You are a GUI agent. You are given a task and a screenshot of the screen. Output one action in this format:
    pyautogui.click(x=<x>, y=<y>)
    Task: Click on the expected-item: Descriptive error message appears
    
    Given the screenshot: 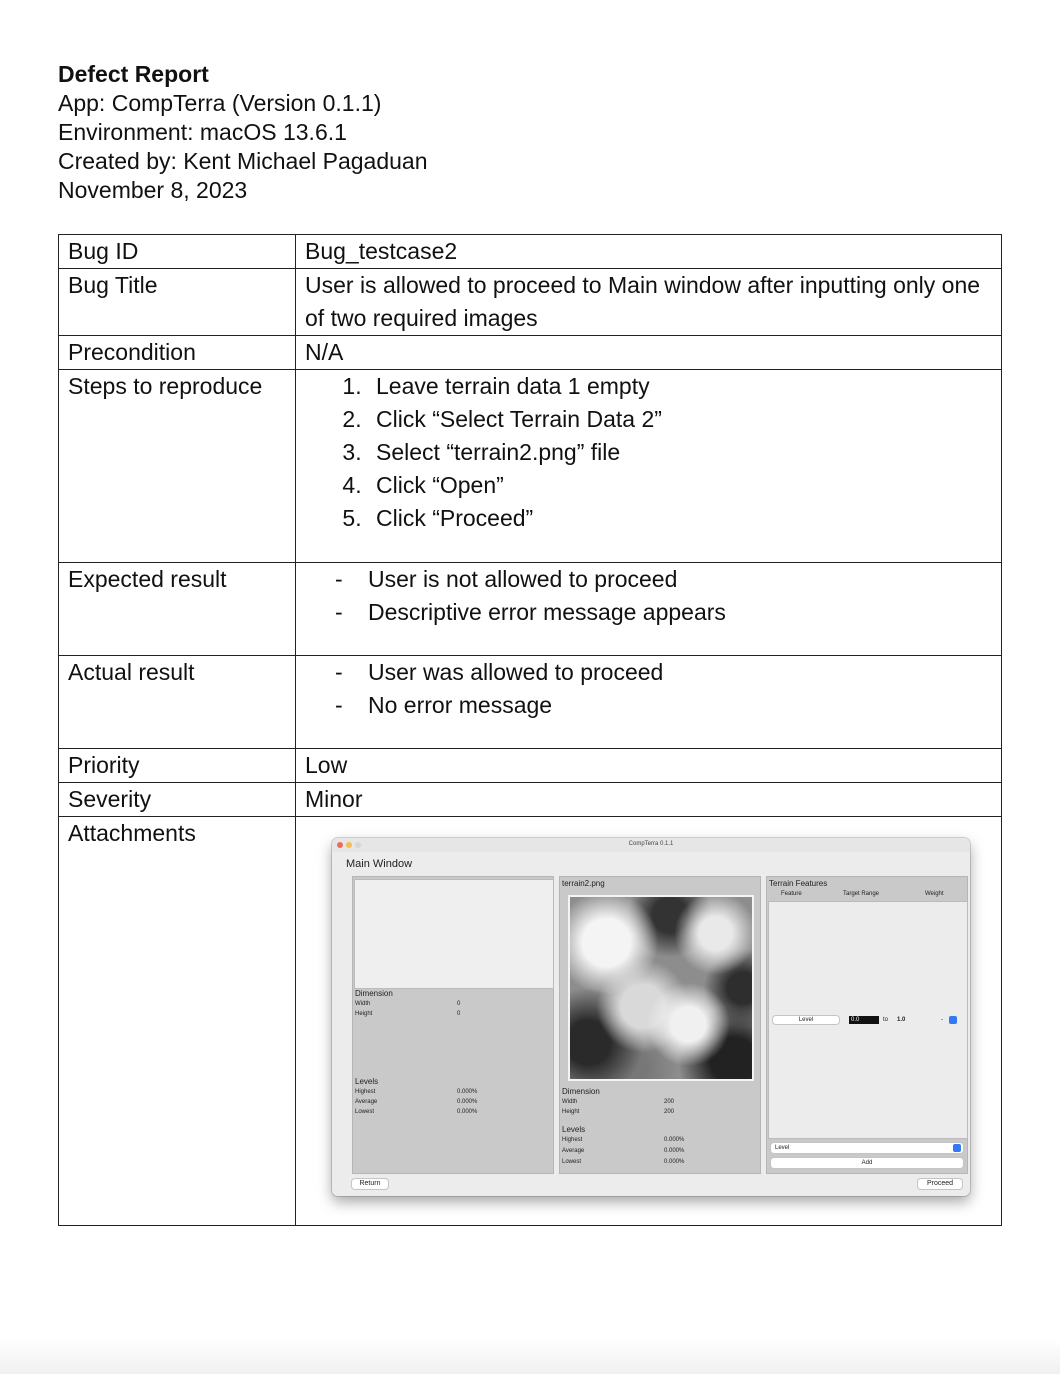 What is the action you would take?
    pyautogui.click(x=663, y=612)
    